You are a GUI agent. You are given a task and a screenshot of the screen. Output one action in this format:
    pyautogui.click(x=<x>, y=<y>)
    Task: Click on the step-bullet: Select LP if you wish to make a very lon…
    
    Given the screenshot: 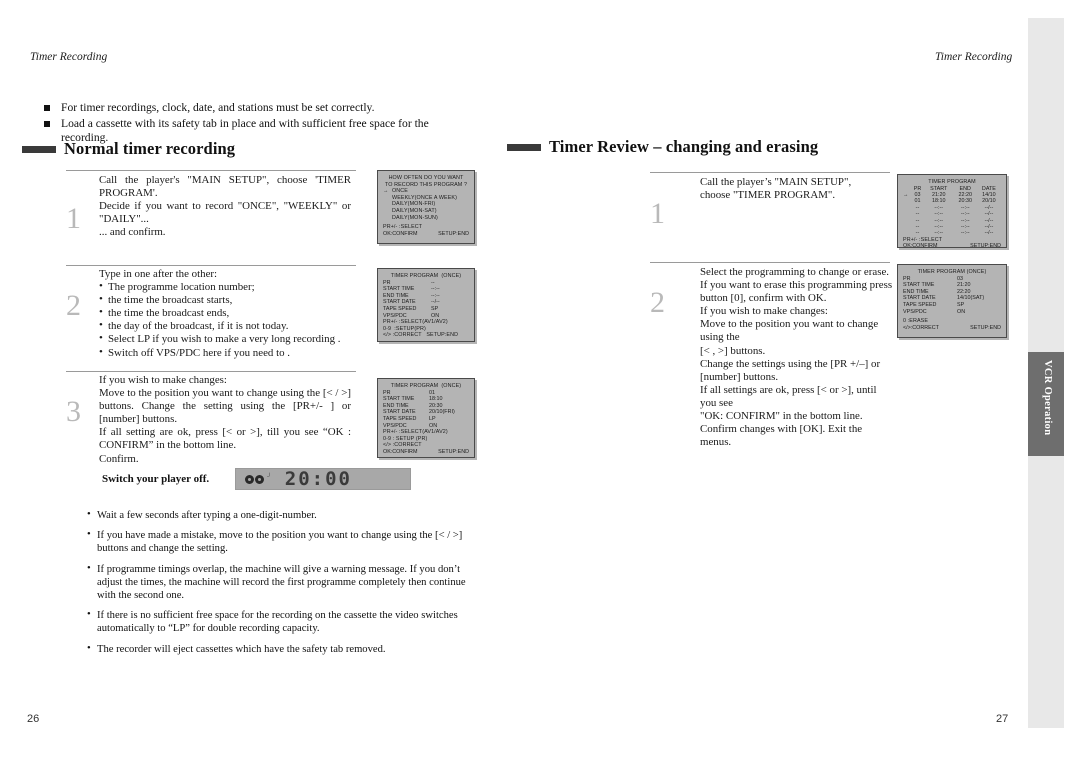 What is the action you would take?
    pyautogui.click(x=225, y=339)
    